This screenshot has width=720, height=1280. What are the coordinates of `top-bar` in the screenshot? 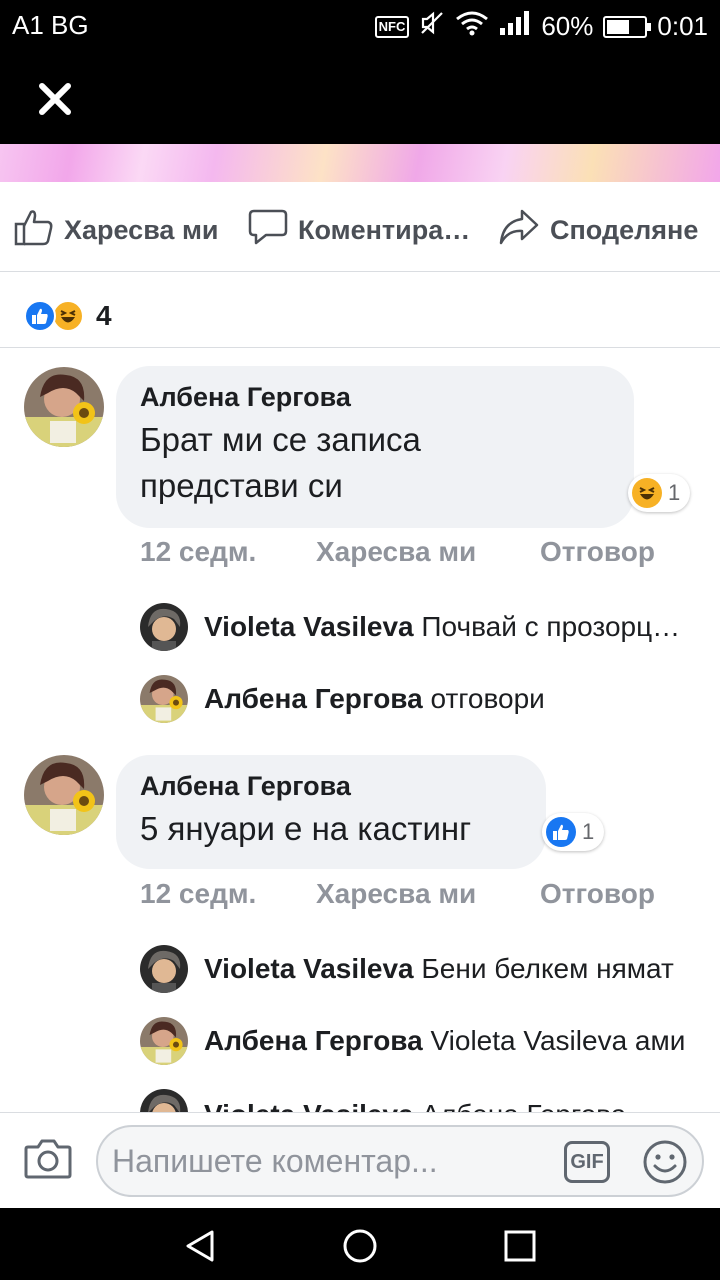 It's located at (360, 98).